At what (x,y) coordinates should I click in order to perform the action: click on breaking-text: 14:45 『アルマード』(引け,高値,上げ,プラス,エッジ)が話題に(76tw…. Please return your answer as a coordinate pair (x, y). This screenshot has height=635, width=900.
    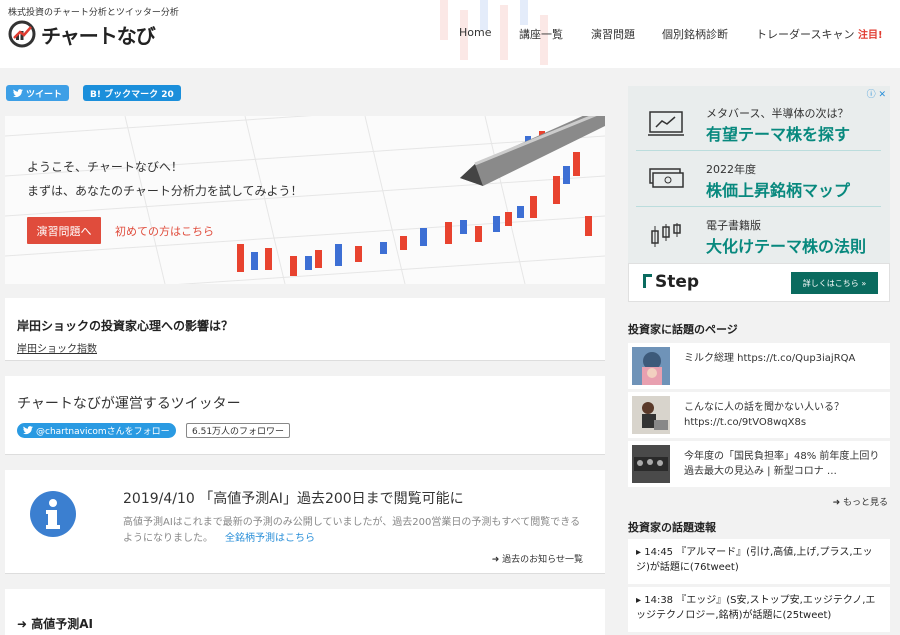
    Looking at the image, I should click on (754, 560).